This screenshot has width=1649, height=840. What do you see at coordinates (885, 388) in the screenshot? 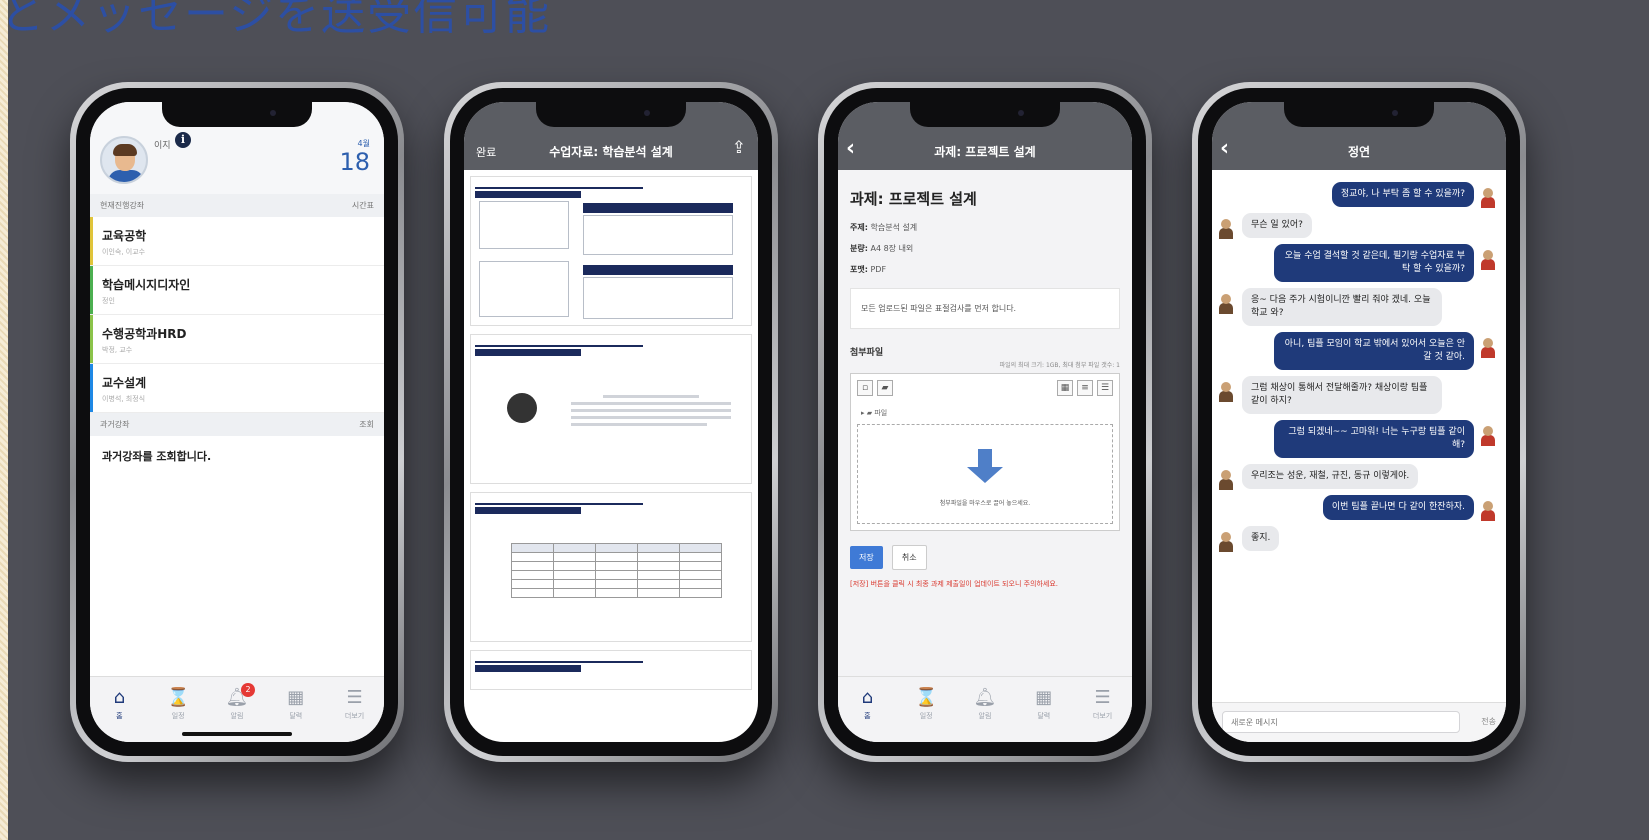
I see `create-folder-icon: ▰` at bounding box center [885, 388].